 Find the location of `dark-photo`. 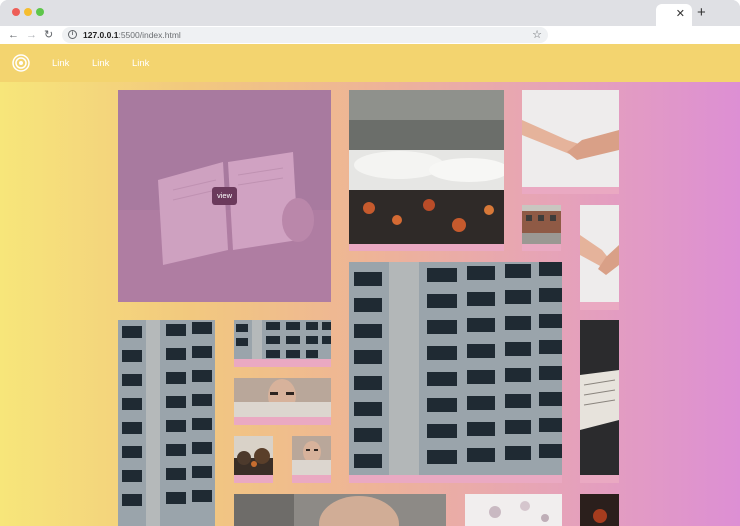

dark-photo is located at coordinates (599, 510).